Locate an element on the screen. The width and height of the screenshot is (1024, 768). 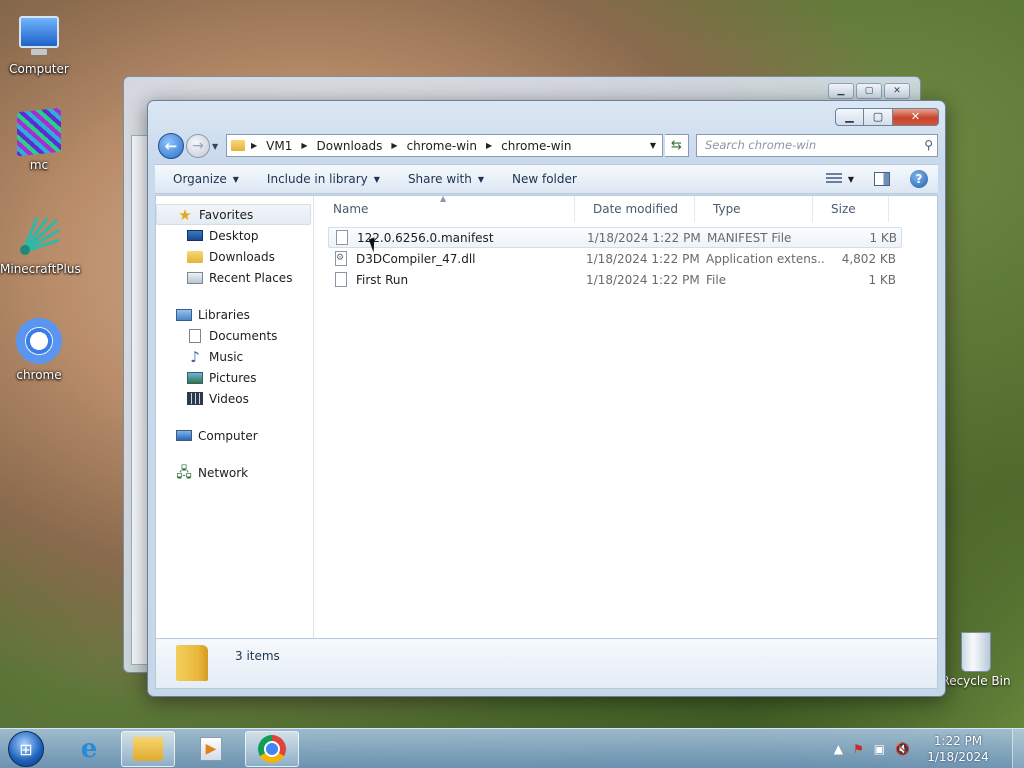
close-icon: ✕ is located at coordinates (897, 91).